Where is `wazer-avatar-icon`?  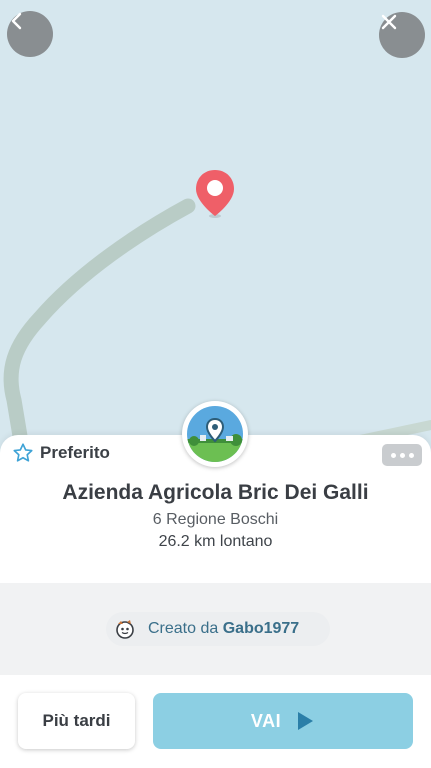 wazer-avatar-icon is located at coordinates (125, 629).